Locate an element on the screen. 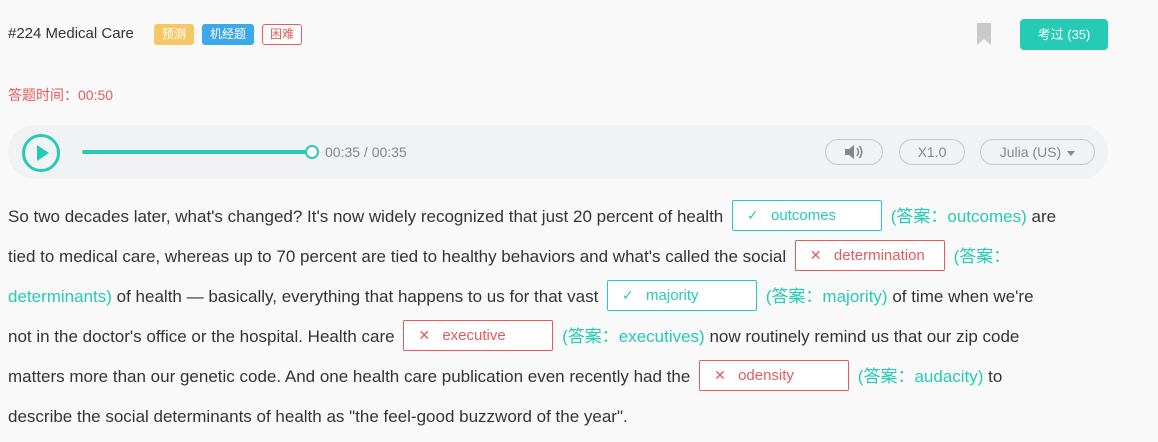 The image size is (1158, 442). volume-button is located at coordinates (854, 152).